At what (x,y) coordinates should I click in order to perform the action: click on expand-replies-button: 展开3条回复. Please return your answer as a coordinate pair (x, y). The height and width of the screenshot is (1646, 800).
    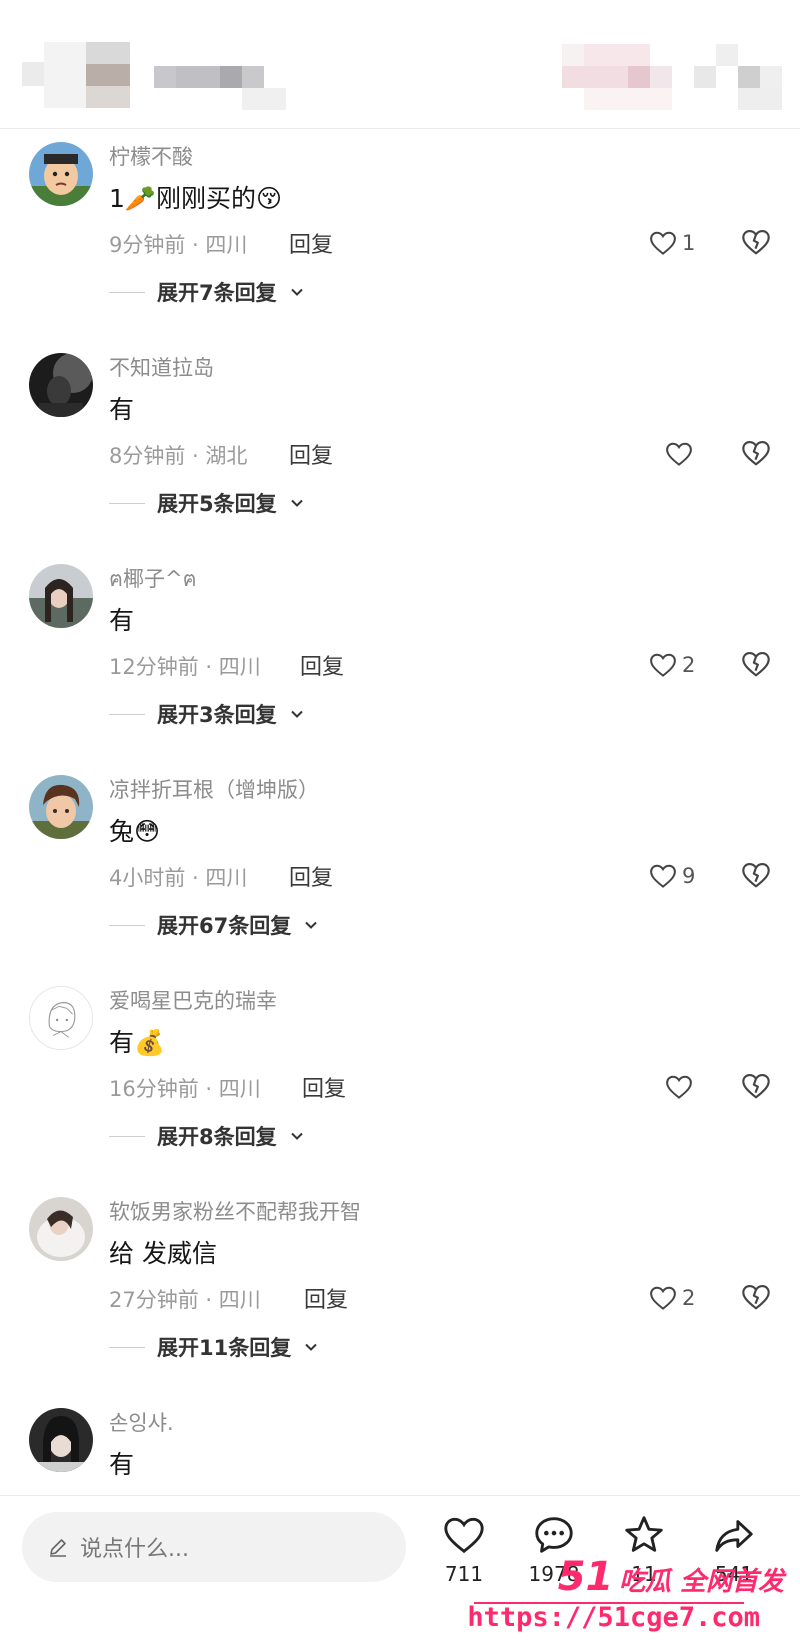
    Looking at the image, I should click on (207, 714).